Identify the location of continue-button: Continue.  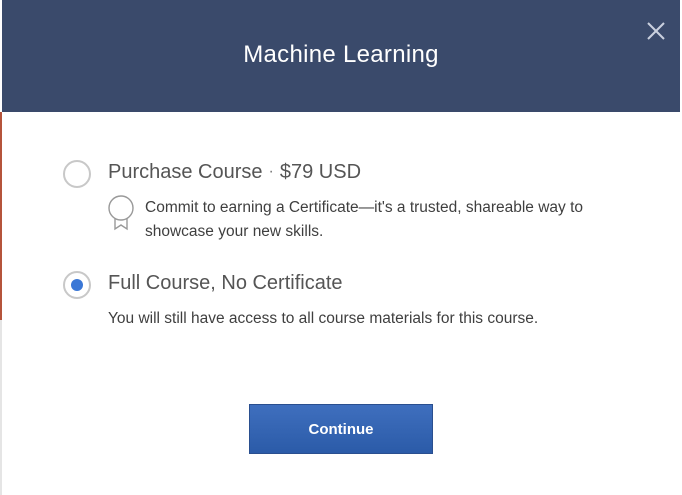
(341, 429).